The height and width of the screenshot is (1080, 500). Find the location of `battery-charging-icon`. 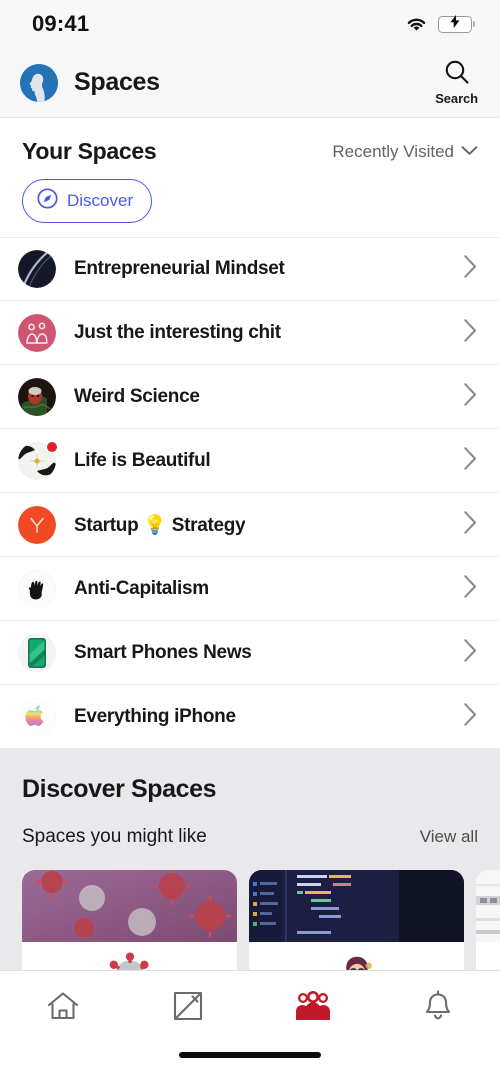

battery-charging-icon is located at coordinates (457, 24).